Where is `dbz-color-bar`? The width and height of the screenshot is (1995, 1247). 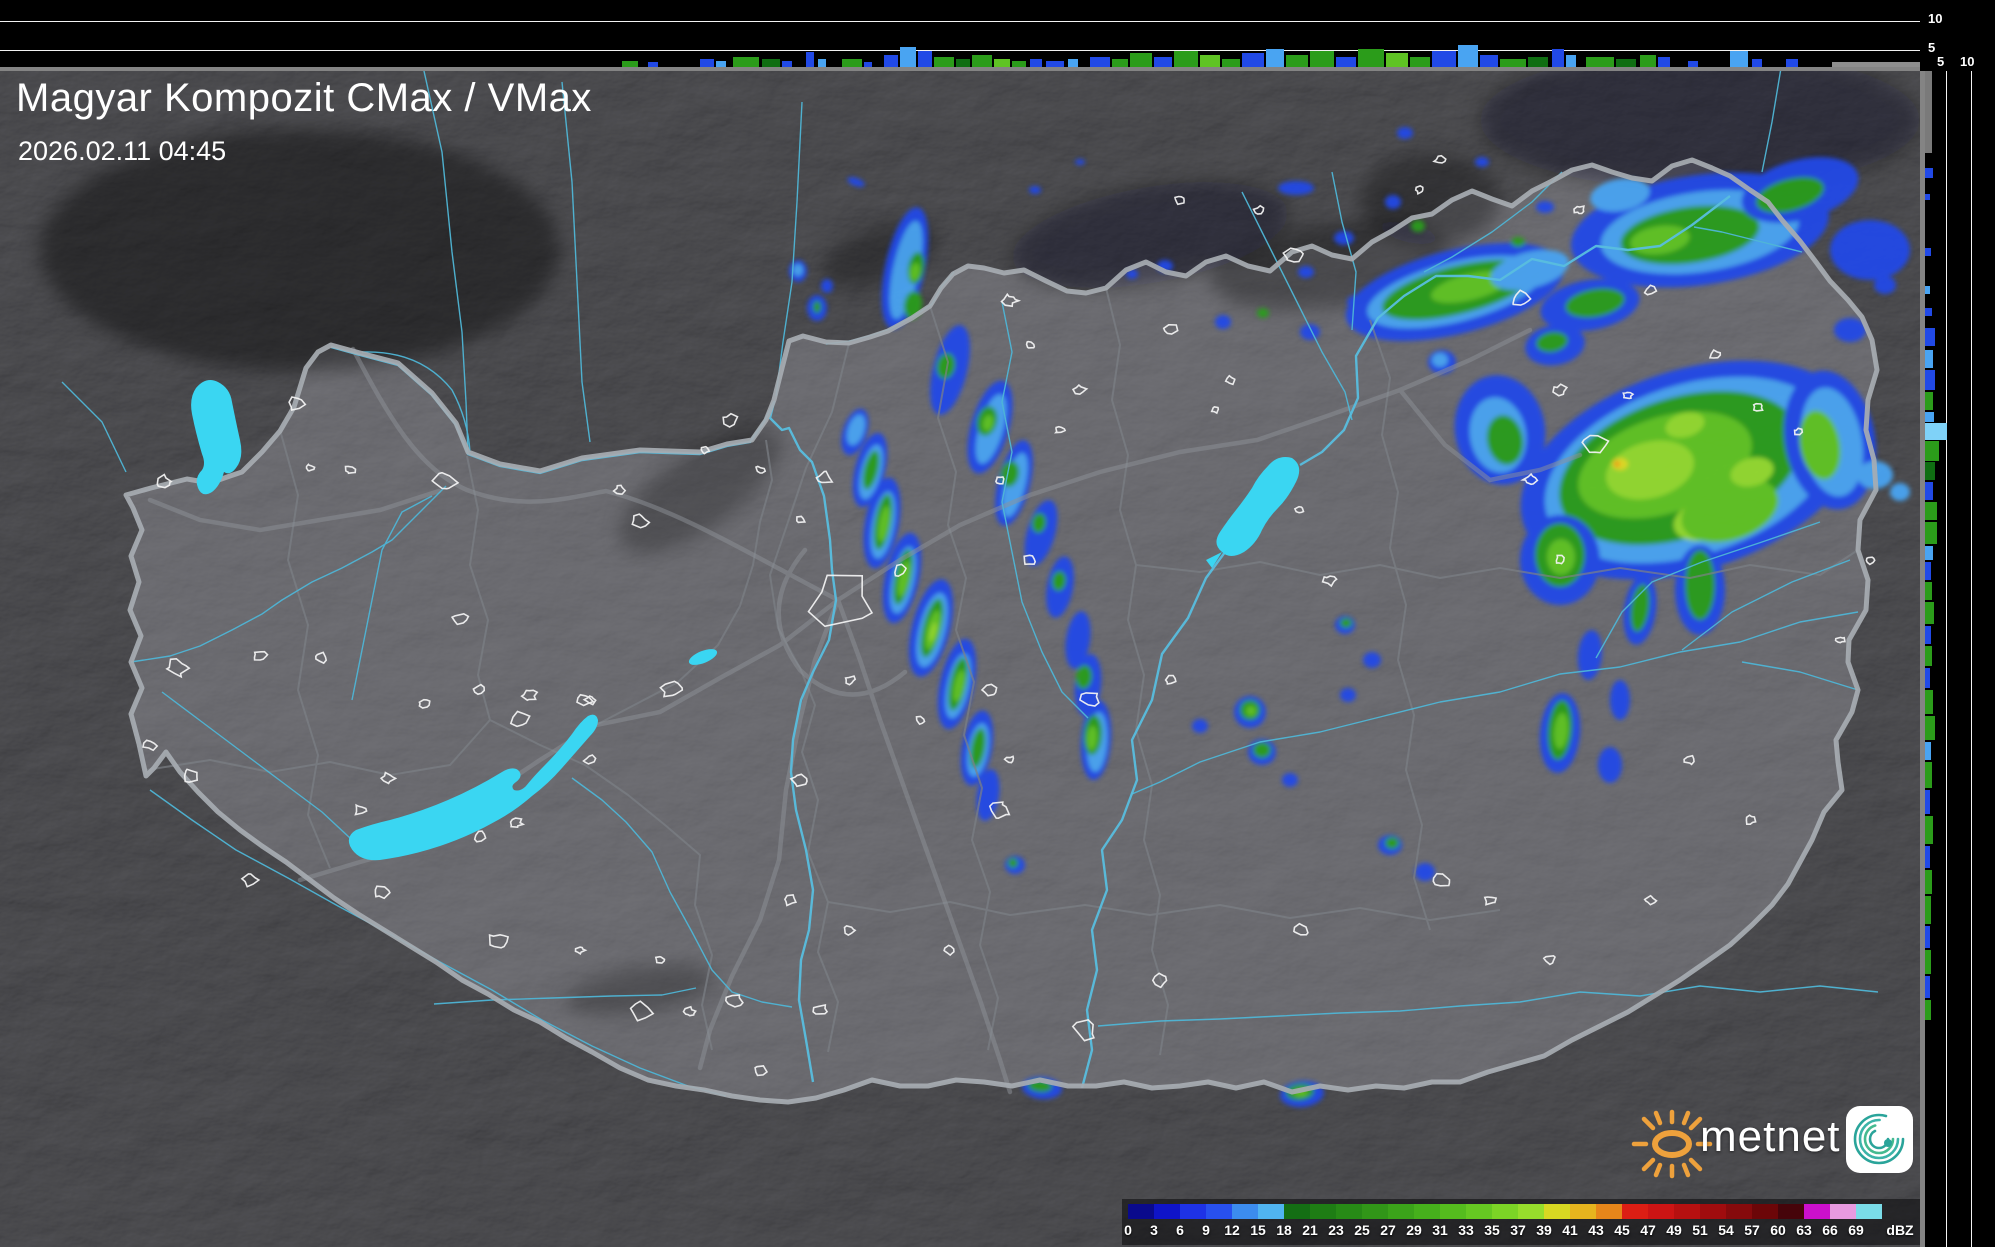
dbz-color-bar is located at coordinates (1505, 1211).